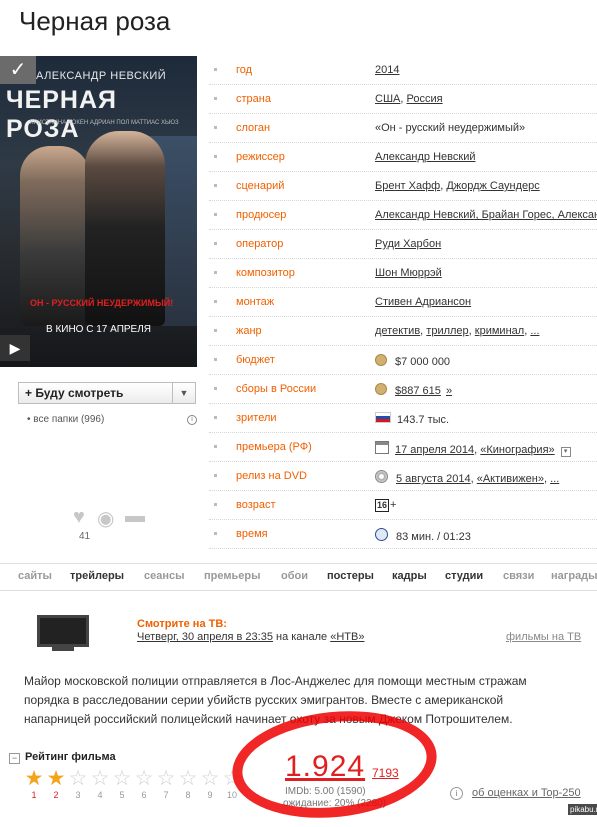 The height and width of the screenshot is (827, 597). What do you see at coordinates (526, 793) in the screenshot?
I see `ratings-top250-link: об оценках и Top-250` at bounding box center [526, 793].